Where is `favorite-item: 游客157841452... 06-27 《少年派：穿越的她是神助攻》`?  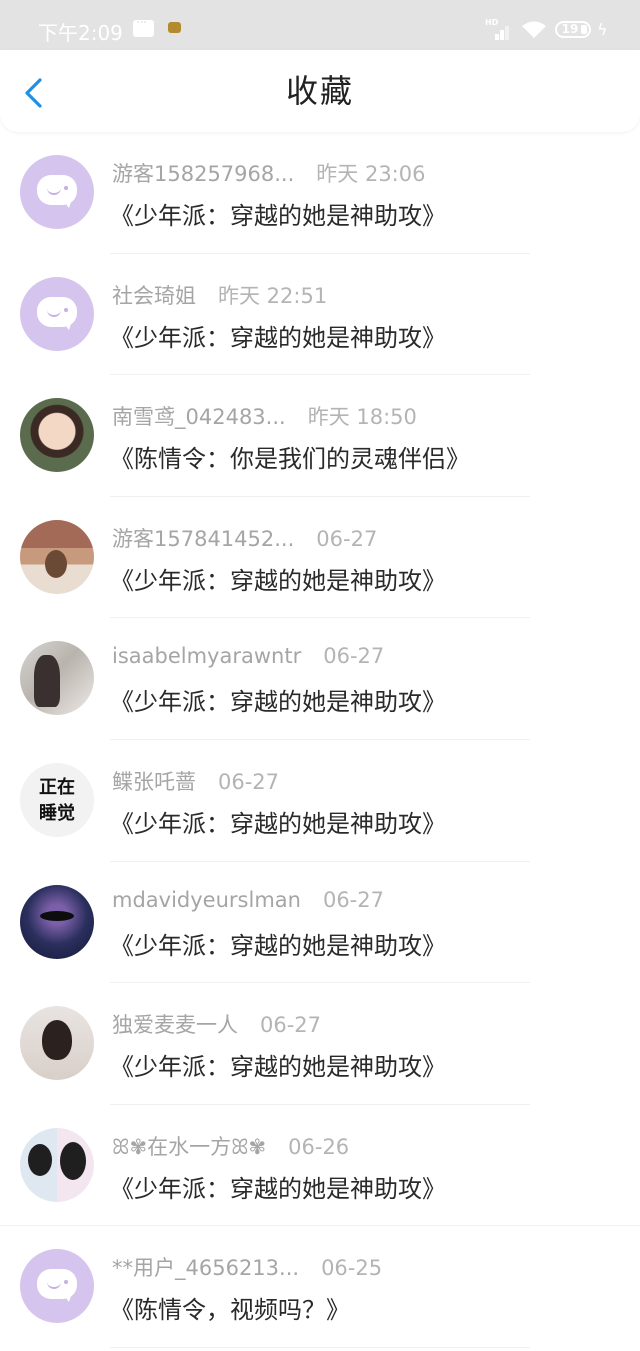 favorite-item: 游客157841452... 06-27 《少年派：穿越的她是神助攻》 is located at coordinates (320, 558).